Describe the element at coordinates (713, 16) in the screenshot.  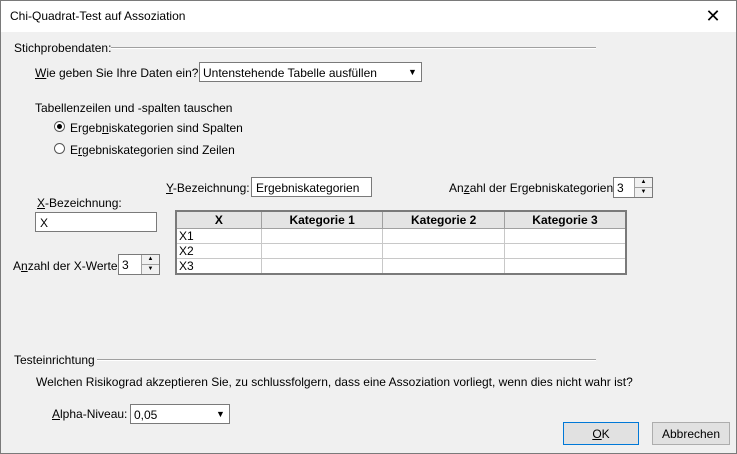
I see `close-icon: ✕` at that location.